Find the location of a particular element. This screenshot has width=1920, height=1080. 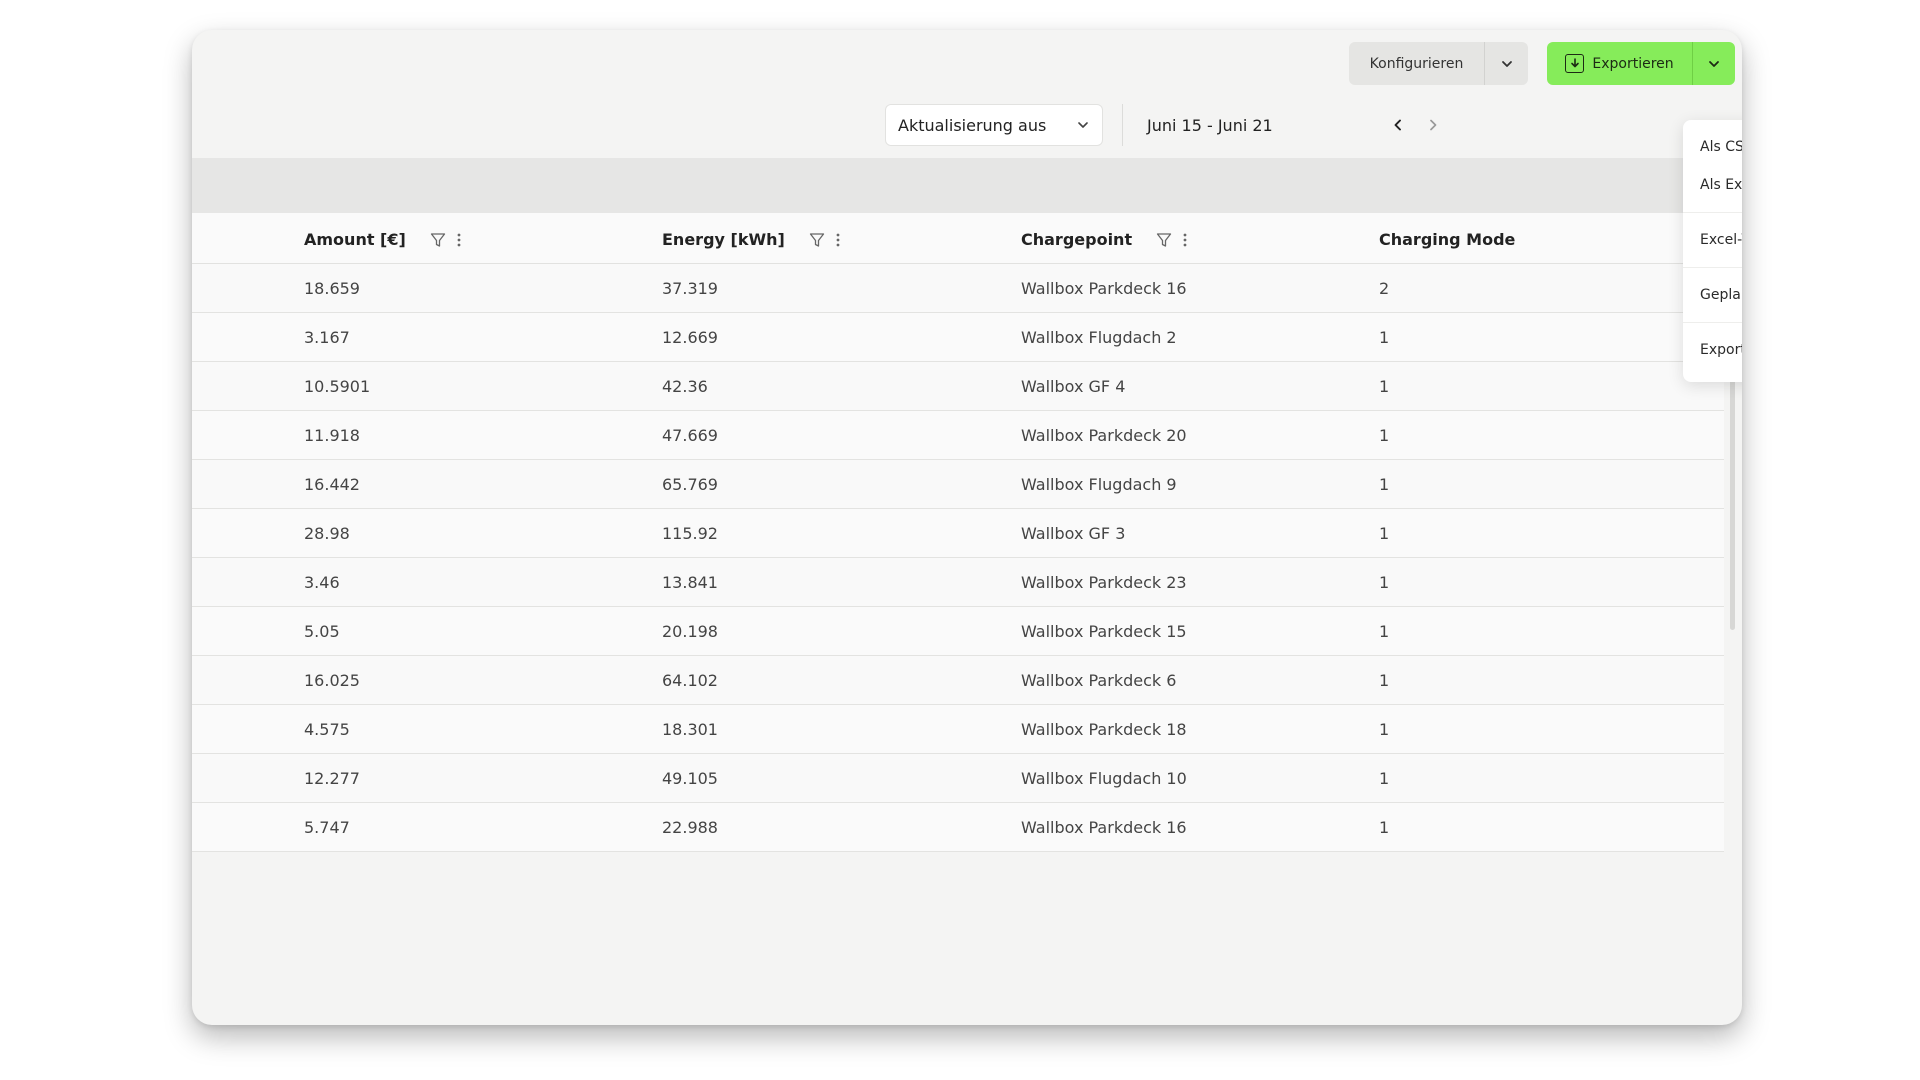

column-header-label: Chargepoint is located at coordinates (1077, 239).